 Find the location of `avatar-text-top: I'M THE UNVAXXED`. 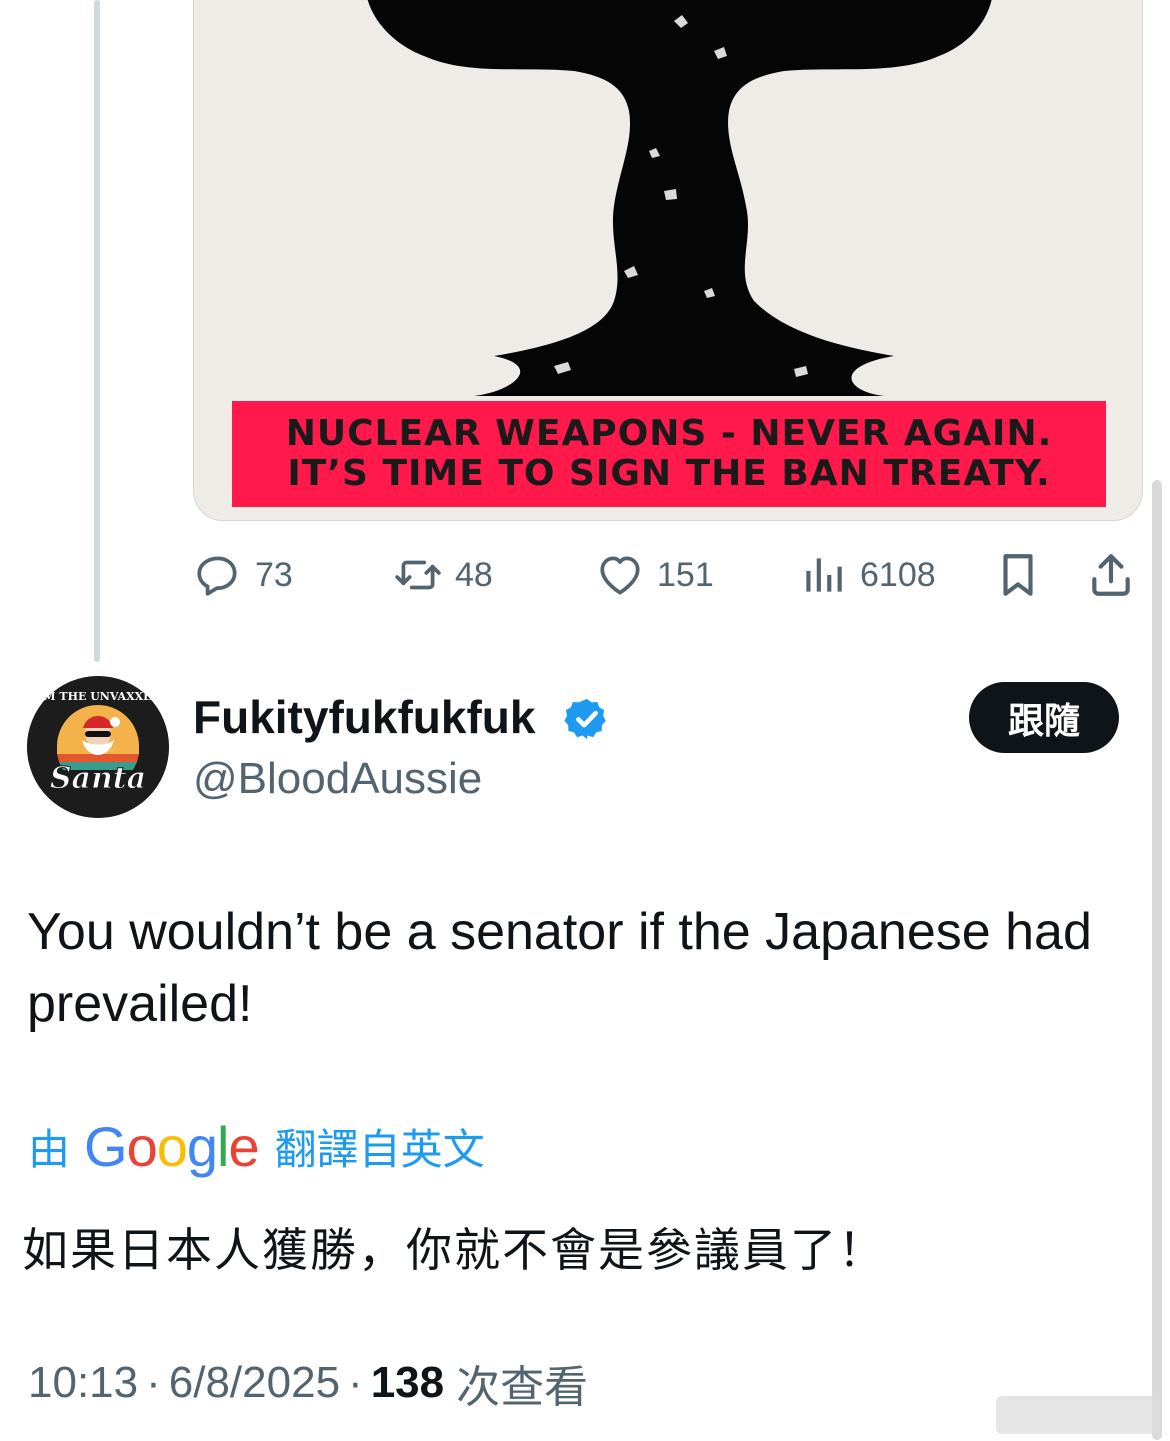

avatar-text-top: I'M THE UNVAXXED is located at coordinates (98, 696).